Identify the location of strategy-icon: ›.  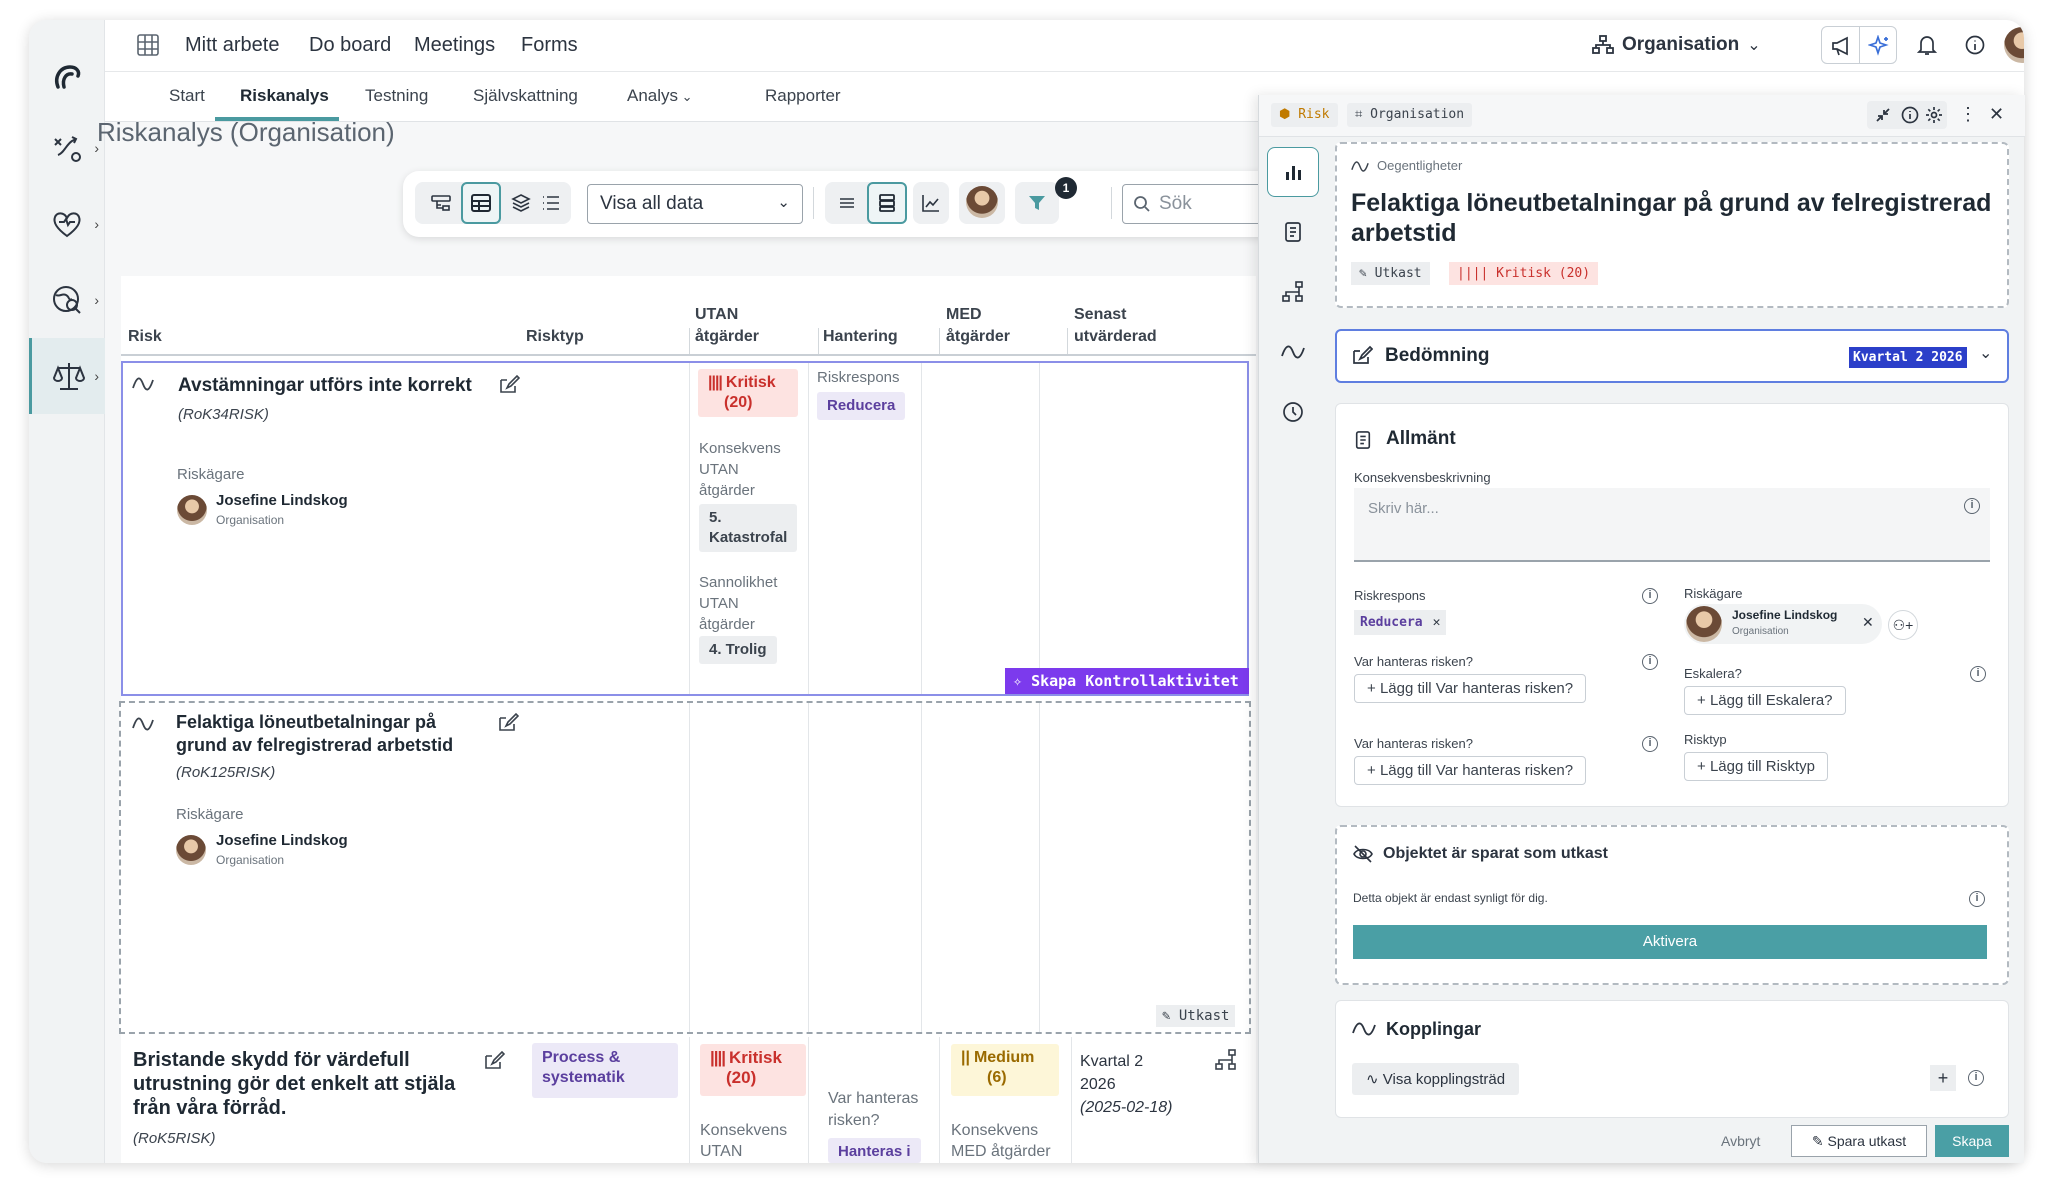
(67, 148).